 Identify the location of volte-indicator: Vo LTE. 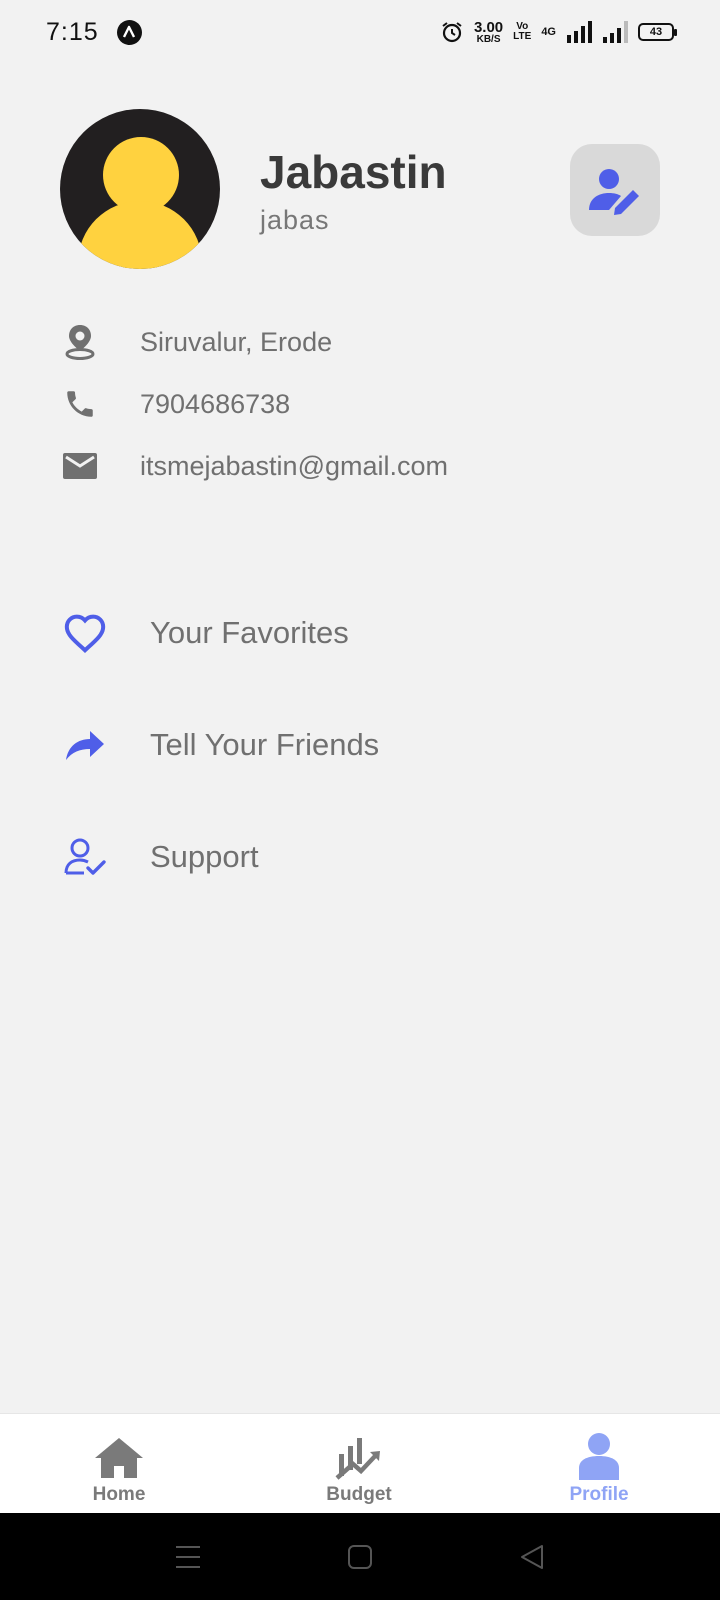
(522, 32).